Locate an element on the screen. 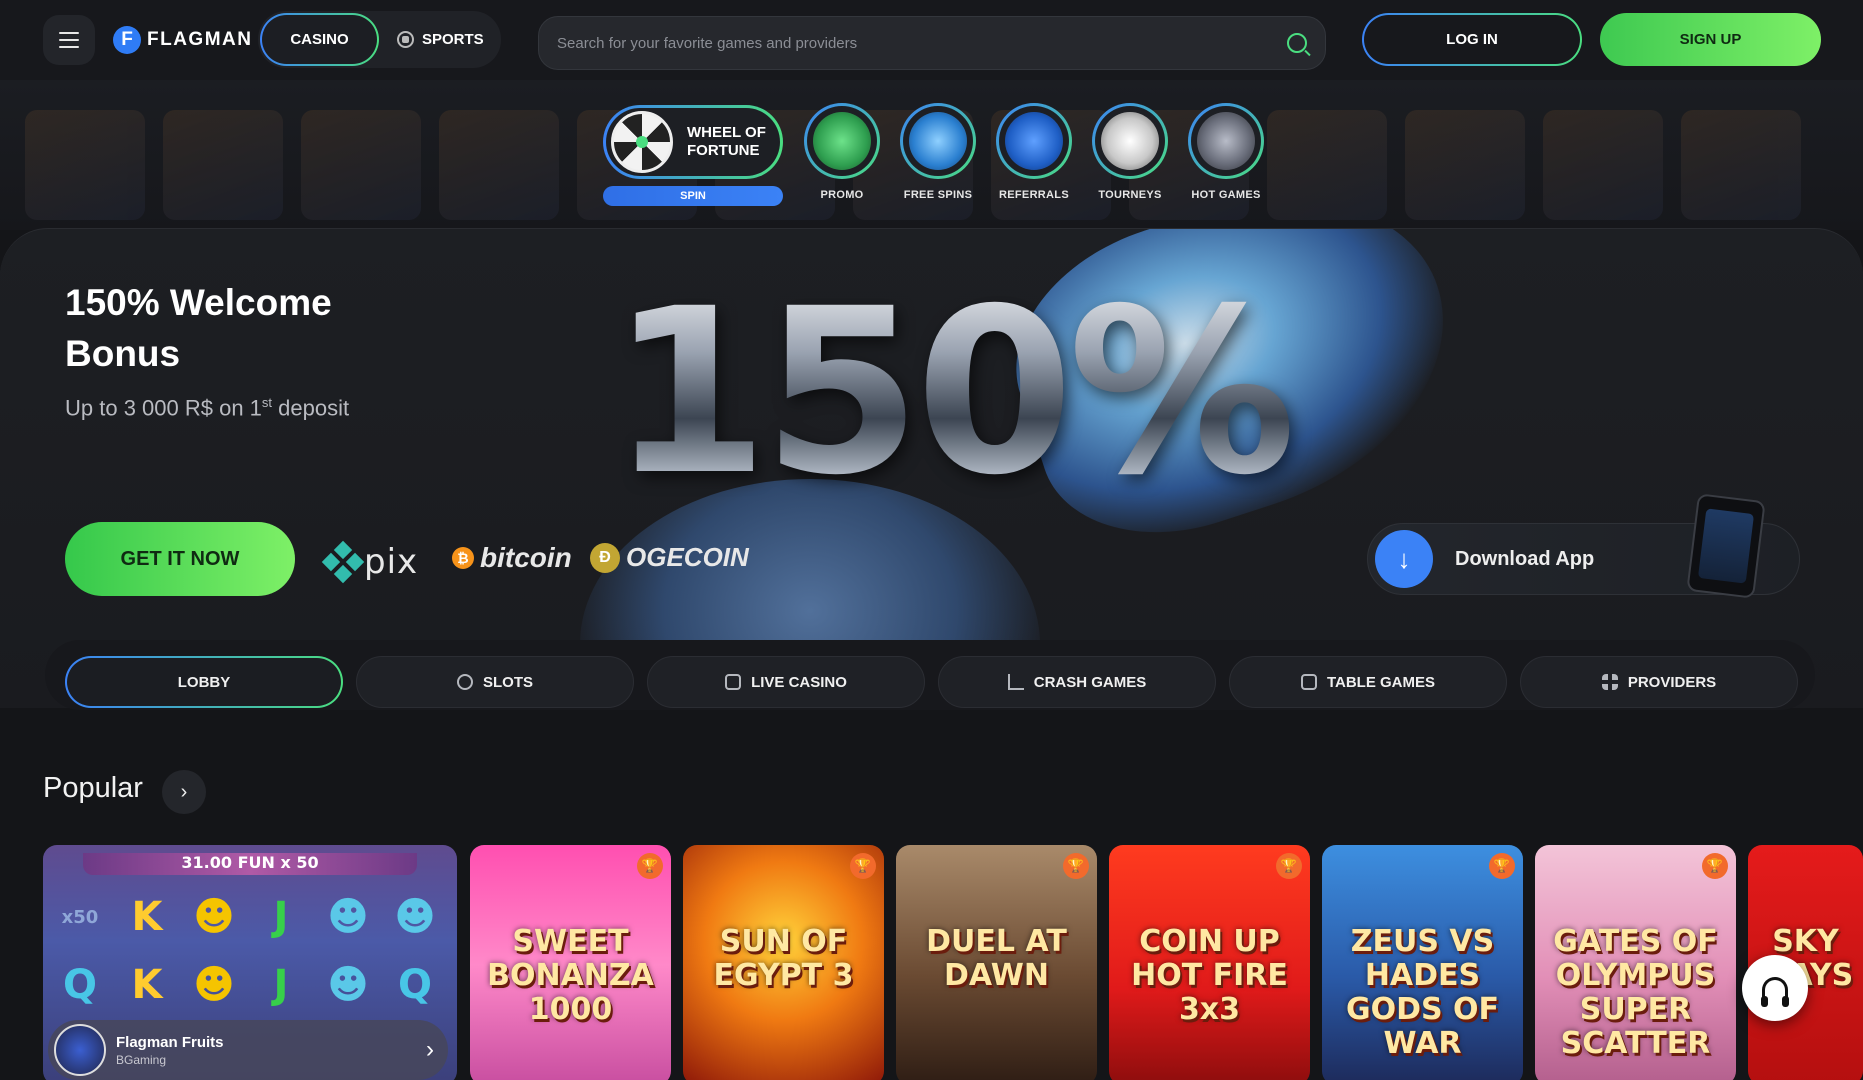  logo-icon: F is located at coordinates (127, 40).